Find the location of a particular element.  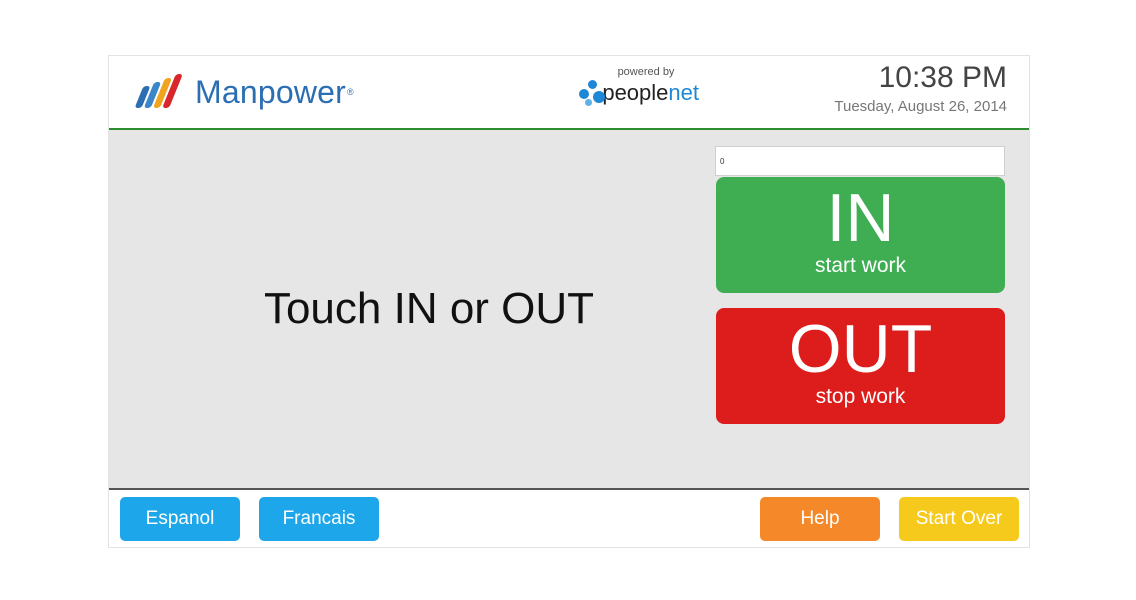

peoplenet-wordmark-people: people is located at coordinates (635, 92).